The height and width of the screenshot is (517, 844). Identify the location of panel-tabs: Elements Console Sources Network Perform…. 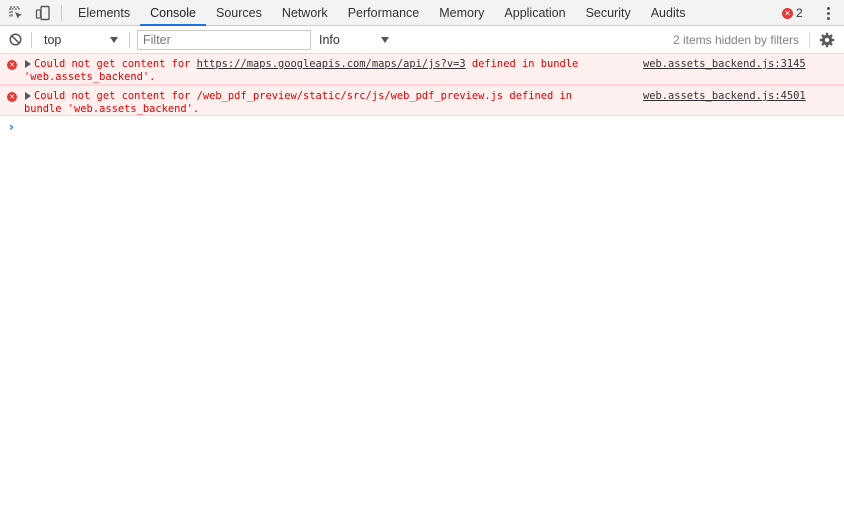
(381, 13).